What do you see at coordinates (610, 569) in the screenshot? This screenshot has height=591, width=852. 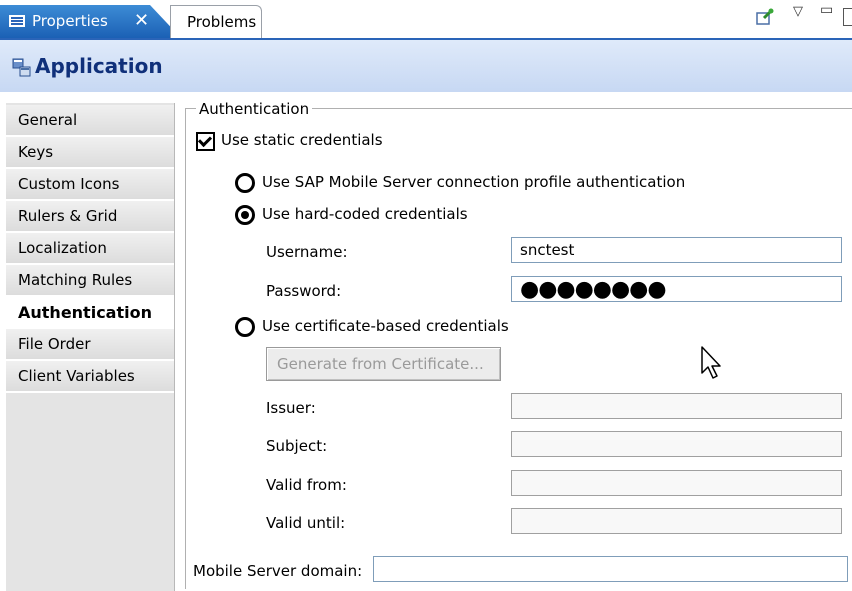 I see `mobile-server-domain-field` at bounding box center [610, 569].